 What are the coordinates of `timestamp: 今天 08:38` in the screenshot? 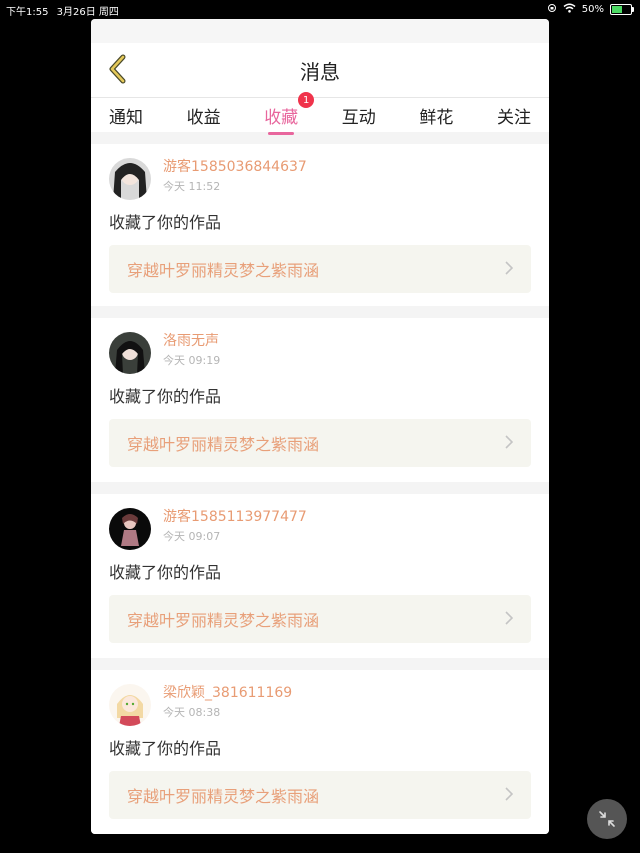 It's located at (192, 712).